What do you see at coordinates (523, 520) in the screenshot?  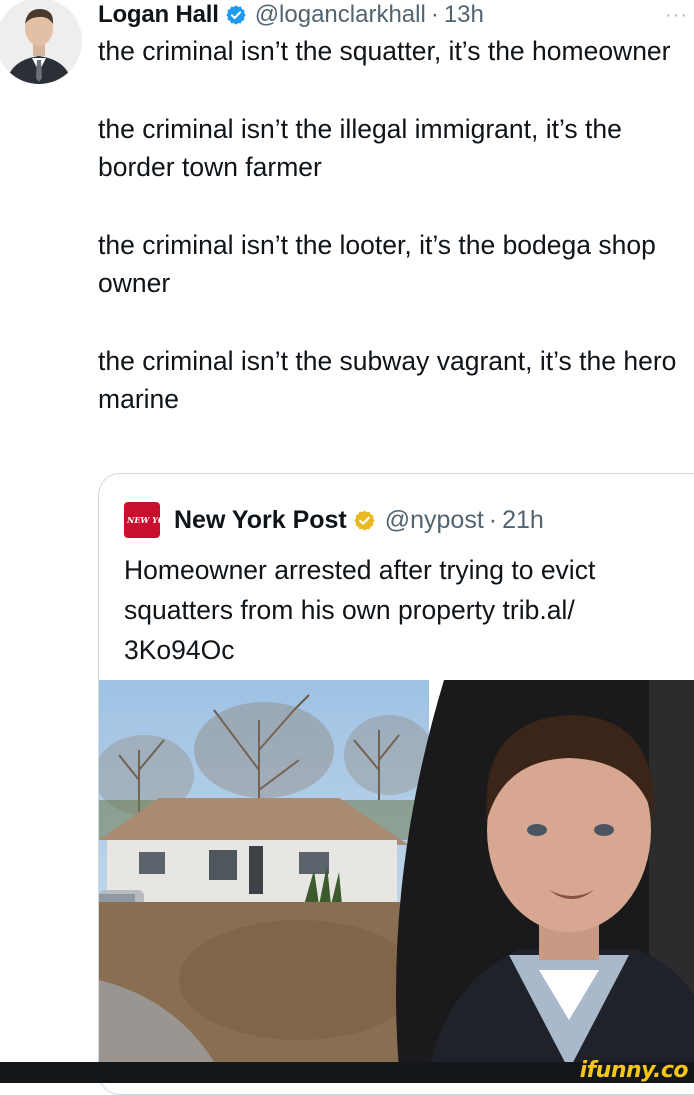 I see `quoted-tweet-time: 21h` at bounding box center [523, 520].